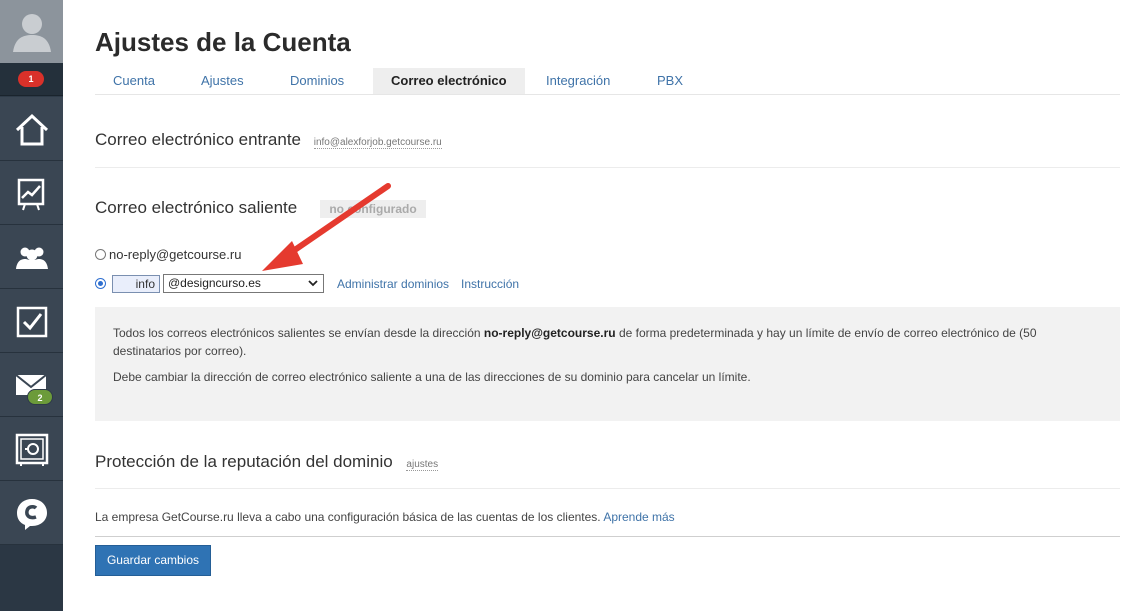 This screenshot has height=611, width=1131. I want to click on save-button: Guardar cambios, so click(153, 560).